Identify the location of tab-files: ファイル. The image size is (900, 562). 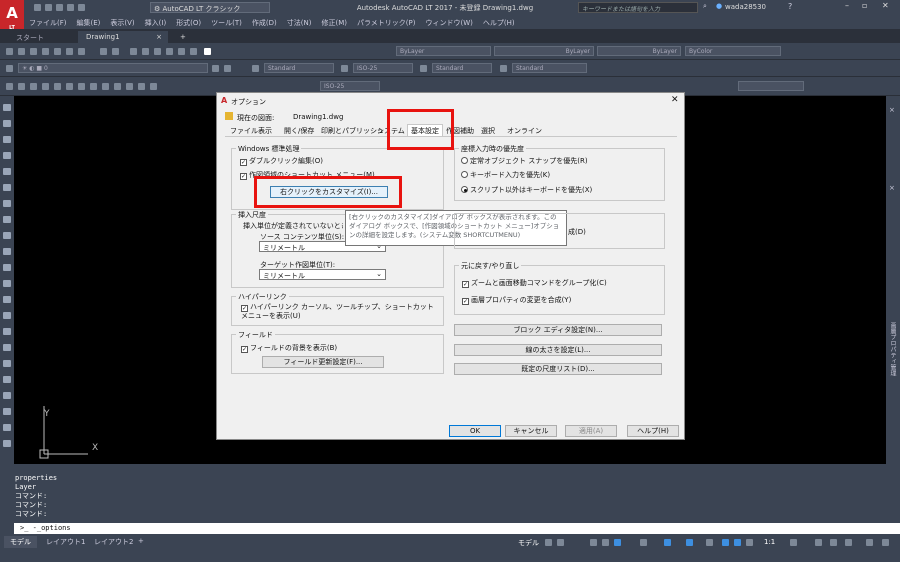
(244, 131).